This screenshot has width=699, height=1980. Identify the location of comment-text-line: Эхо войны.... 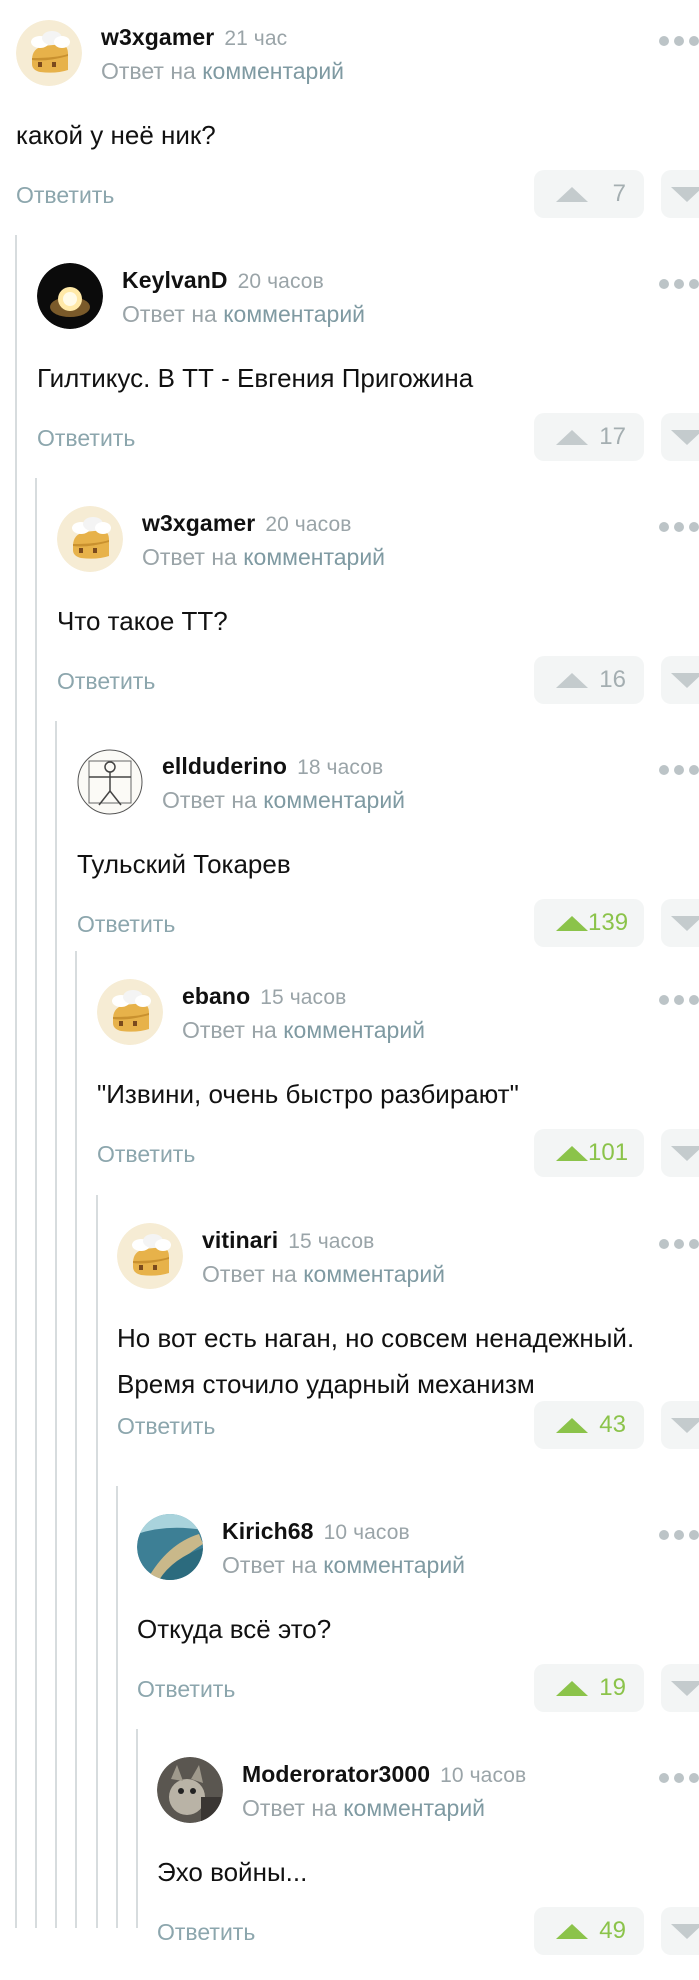
(232, 1872).